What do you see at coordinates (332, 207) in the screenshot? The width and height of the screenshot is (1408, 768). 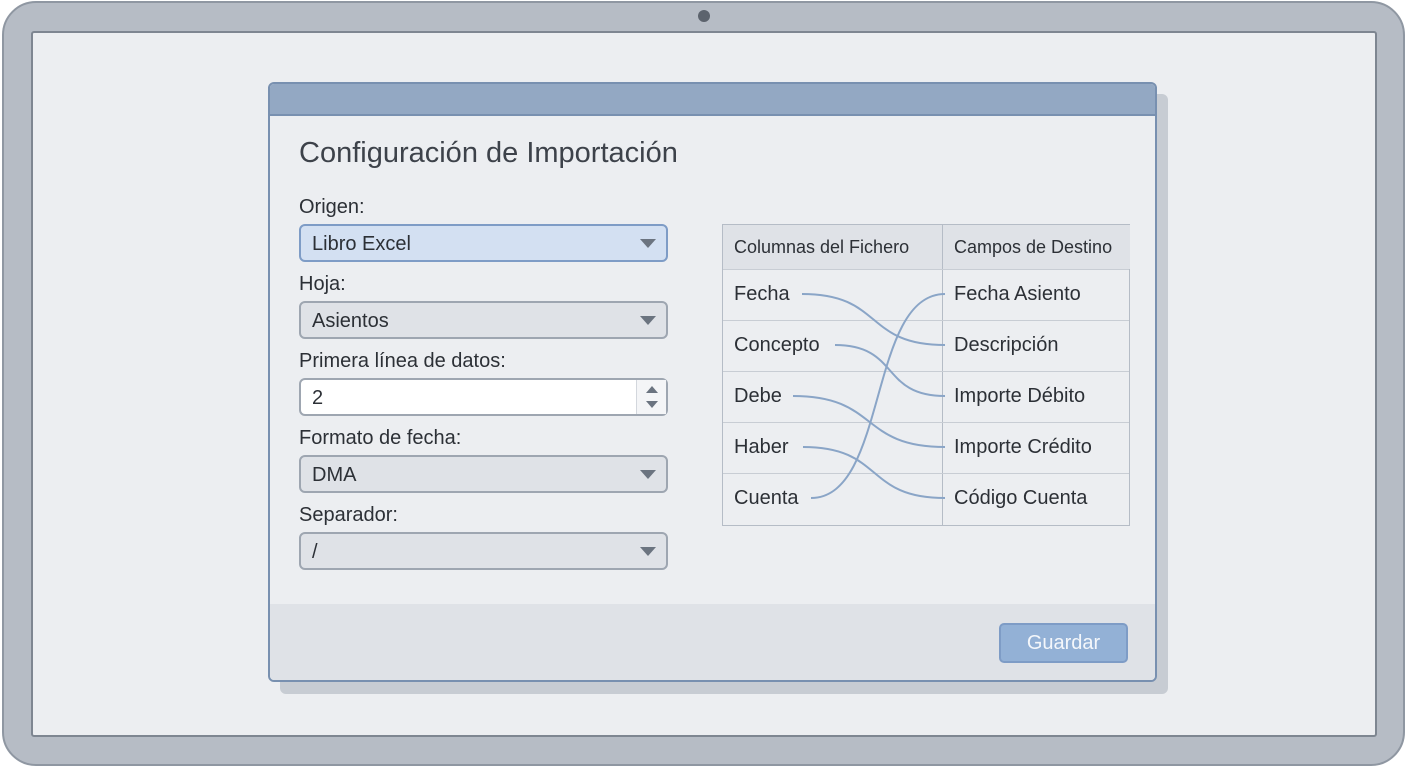 I see `origen-label: Origen:` at bounding box center [332, 207].